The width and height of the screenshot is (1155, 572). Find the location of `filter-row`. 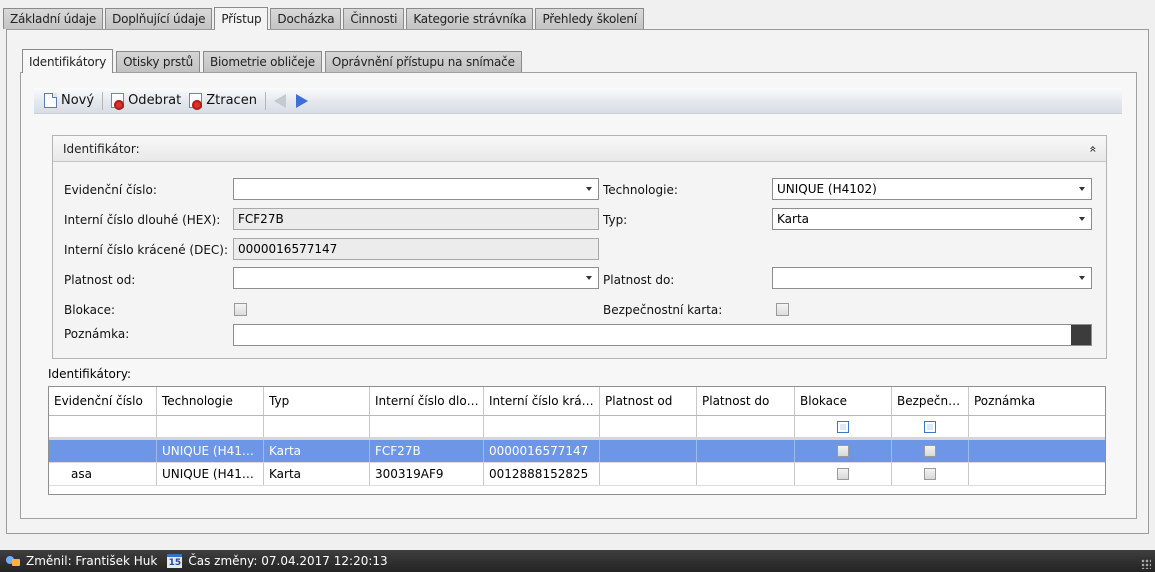

filter-row is located at coordinates (577, 428).